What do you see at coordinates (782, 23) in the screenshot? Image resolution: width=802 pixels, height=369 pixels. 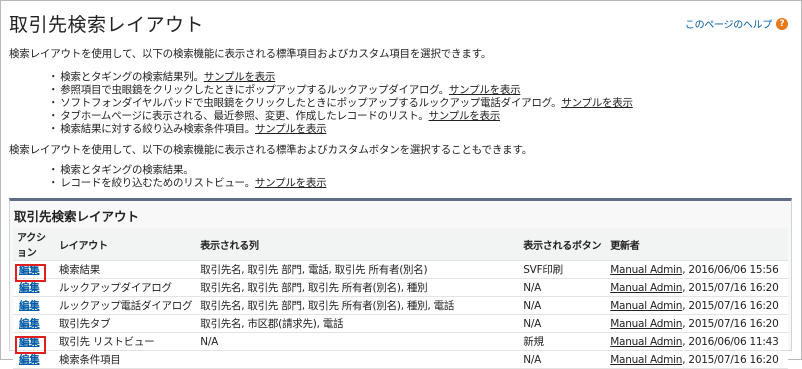 I see `question-icon: ?` at bounding box center [782, 23].